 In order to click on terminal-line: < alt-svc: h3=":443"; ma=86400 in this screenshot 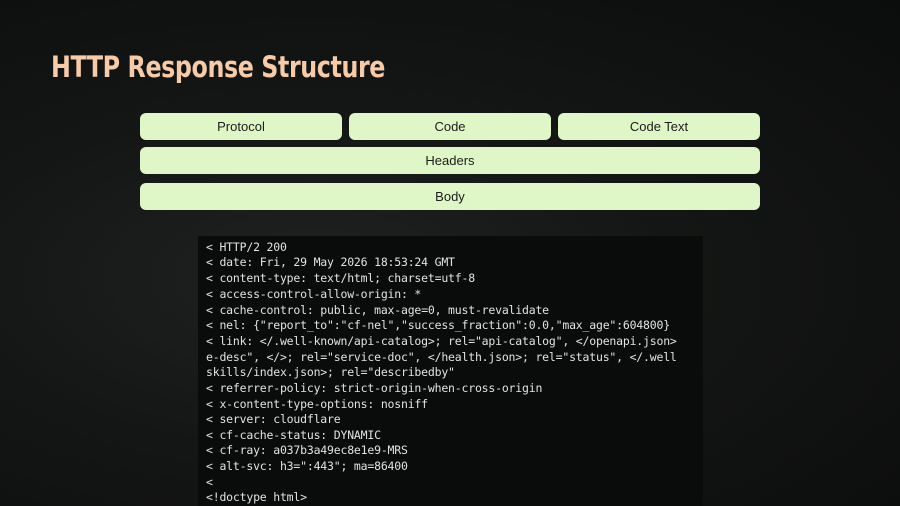, I will do `click(307, 466)`.